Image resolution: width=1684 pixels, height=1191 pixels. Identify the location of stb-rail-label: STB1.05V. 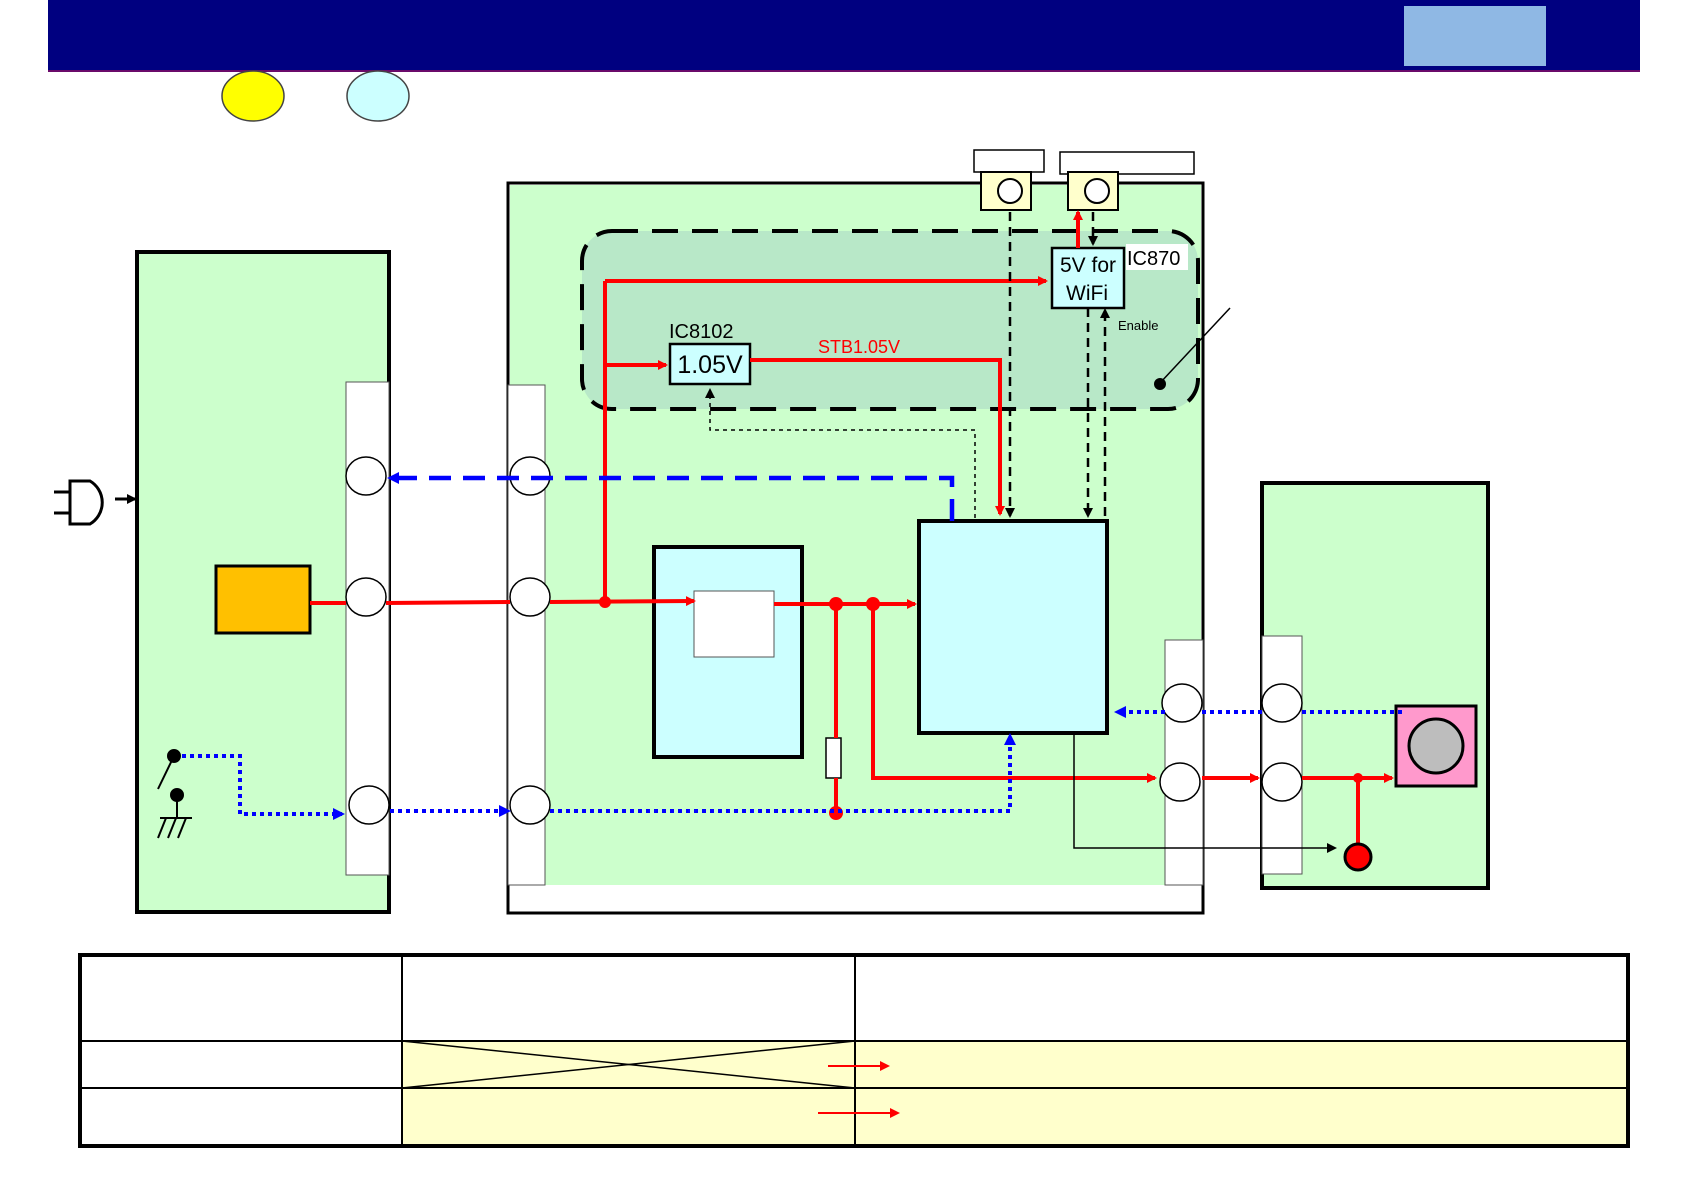
(859, 347).